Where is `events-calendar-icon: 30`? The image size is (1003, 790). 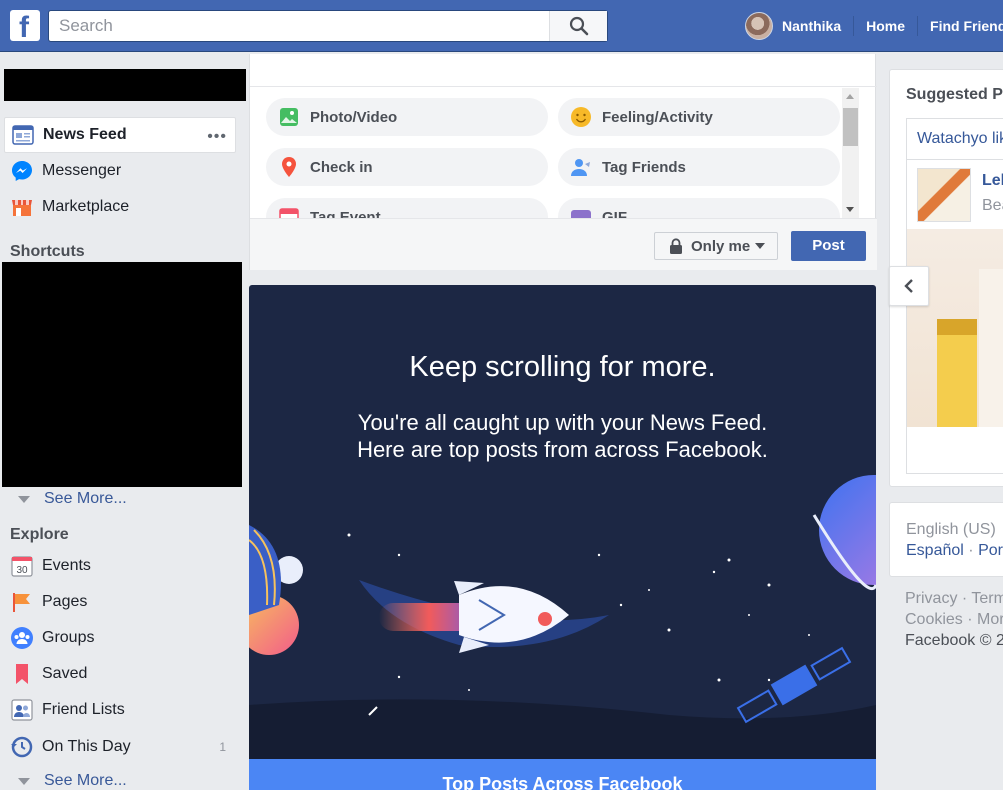 events-calendar-icon: 30 is located at coordinates (22, 566).